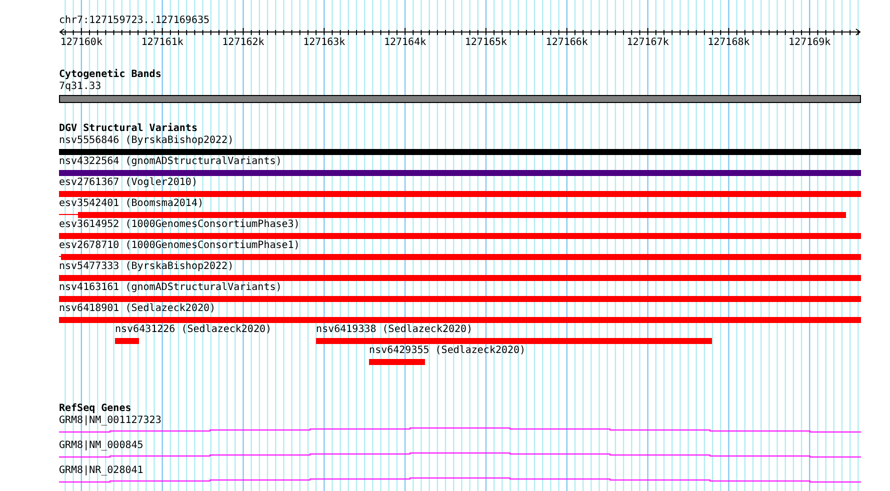 The width and height of the screenshot is (890, 491). I want to click on ruler-tick-label: 127165k, so click(486, 43).